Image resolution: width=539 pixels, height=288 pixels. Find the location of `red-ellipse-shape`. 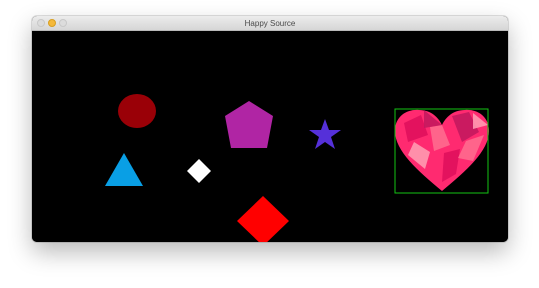

red-ellipse-shape is located at coordinates (137, 111).